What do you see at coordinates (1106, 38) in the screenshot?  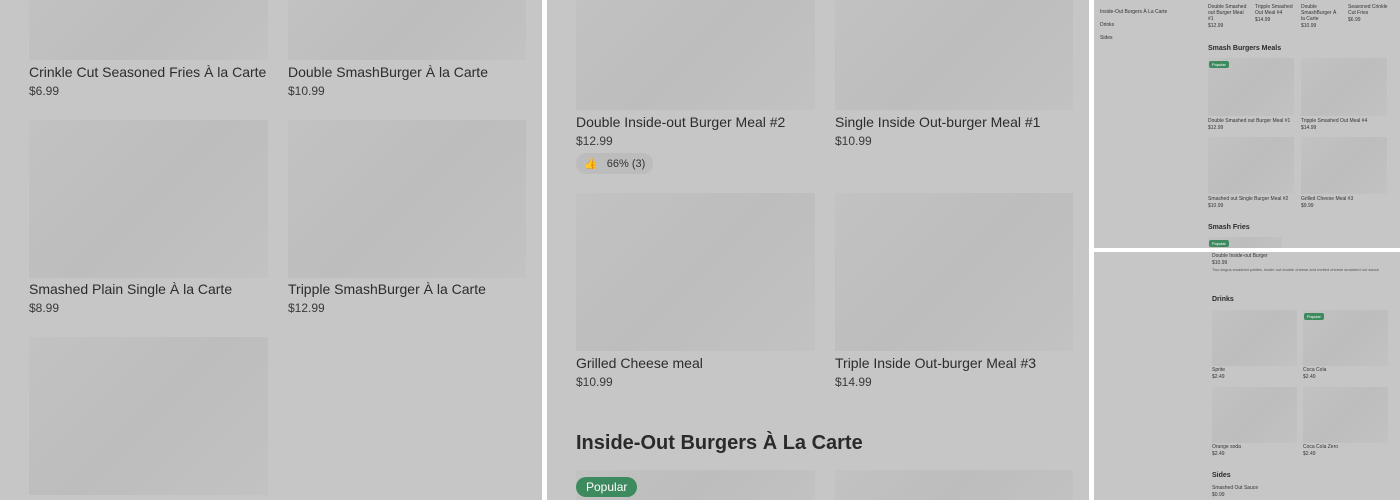 I see `sidebar-item-sides: Sides` at bounding box center [1106, 38].